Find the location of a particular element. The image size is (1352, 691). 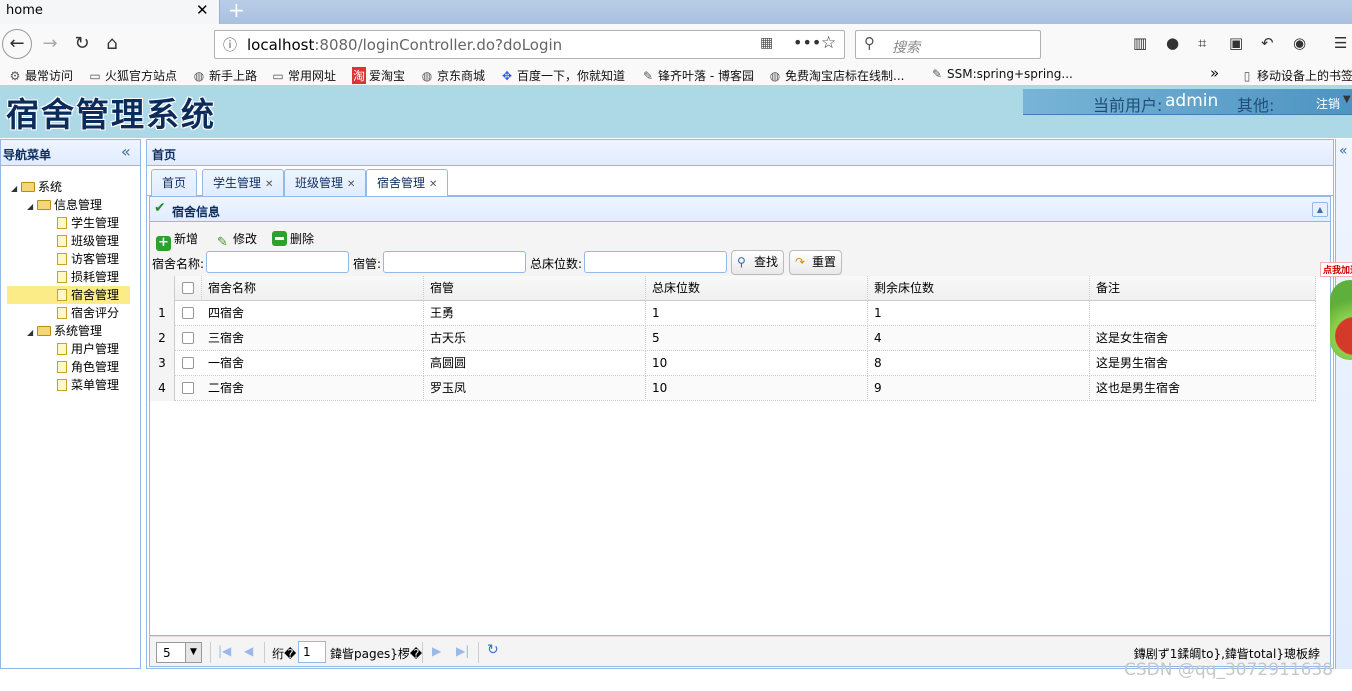

forward-button: → is located at coordinates (50, 44).